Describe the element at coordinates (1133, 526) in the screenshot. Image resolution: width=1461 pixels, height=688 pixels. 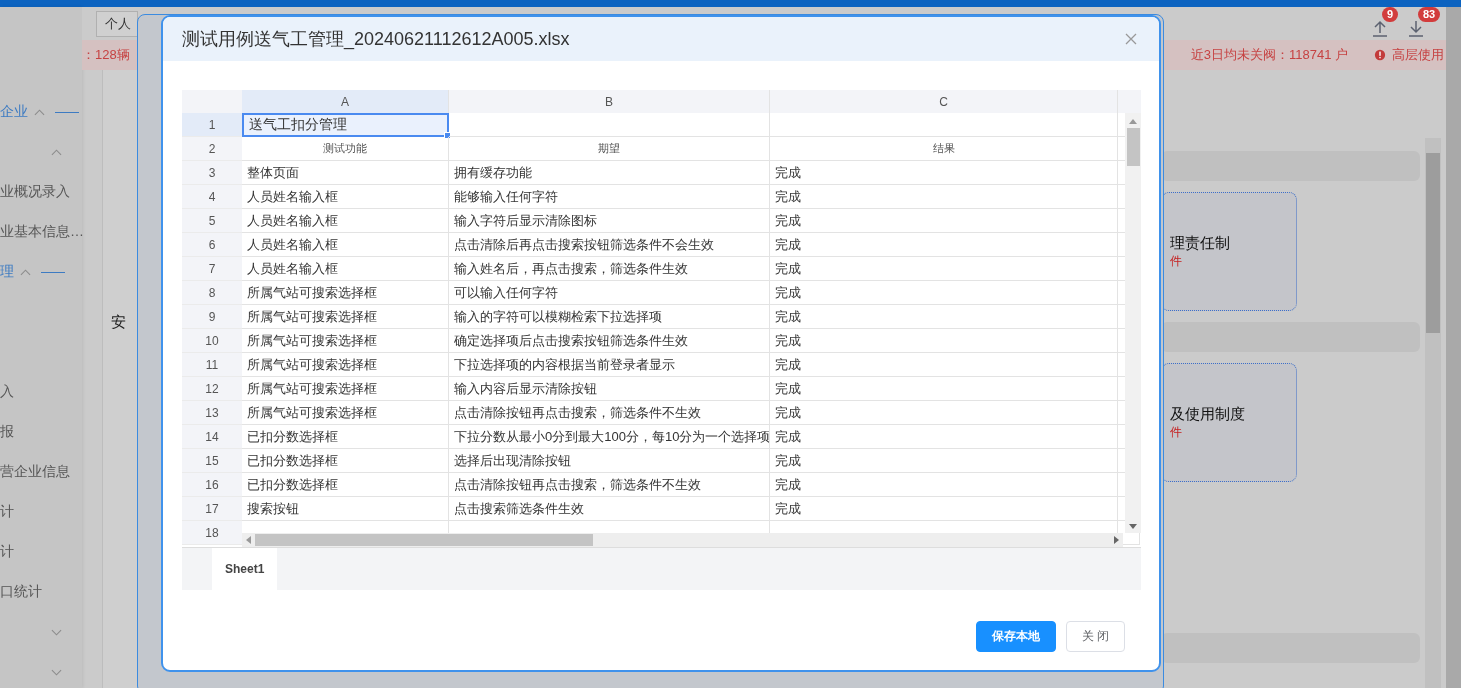
I see `scroll-down-icon` at that location.